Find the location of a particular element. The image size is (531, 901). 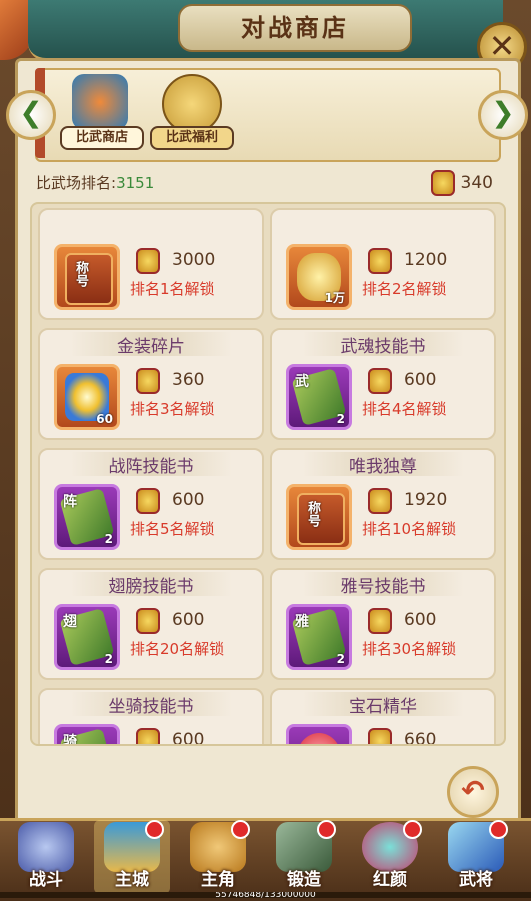

item-name: 金装碎片 is located at coordinates (151, 344).